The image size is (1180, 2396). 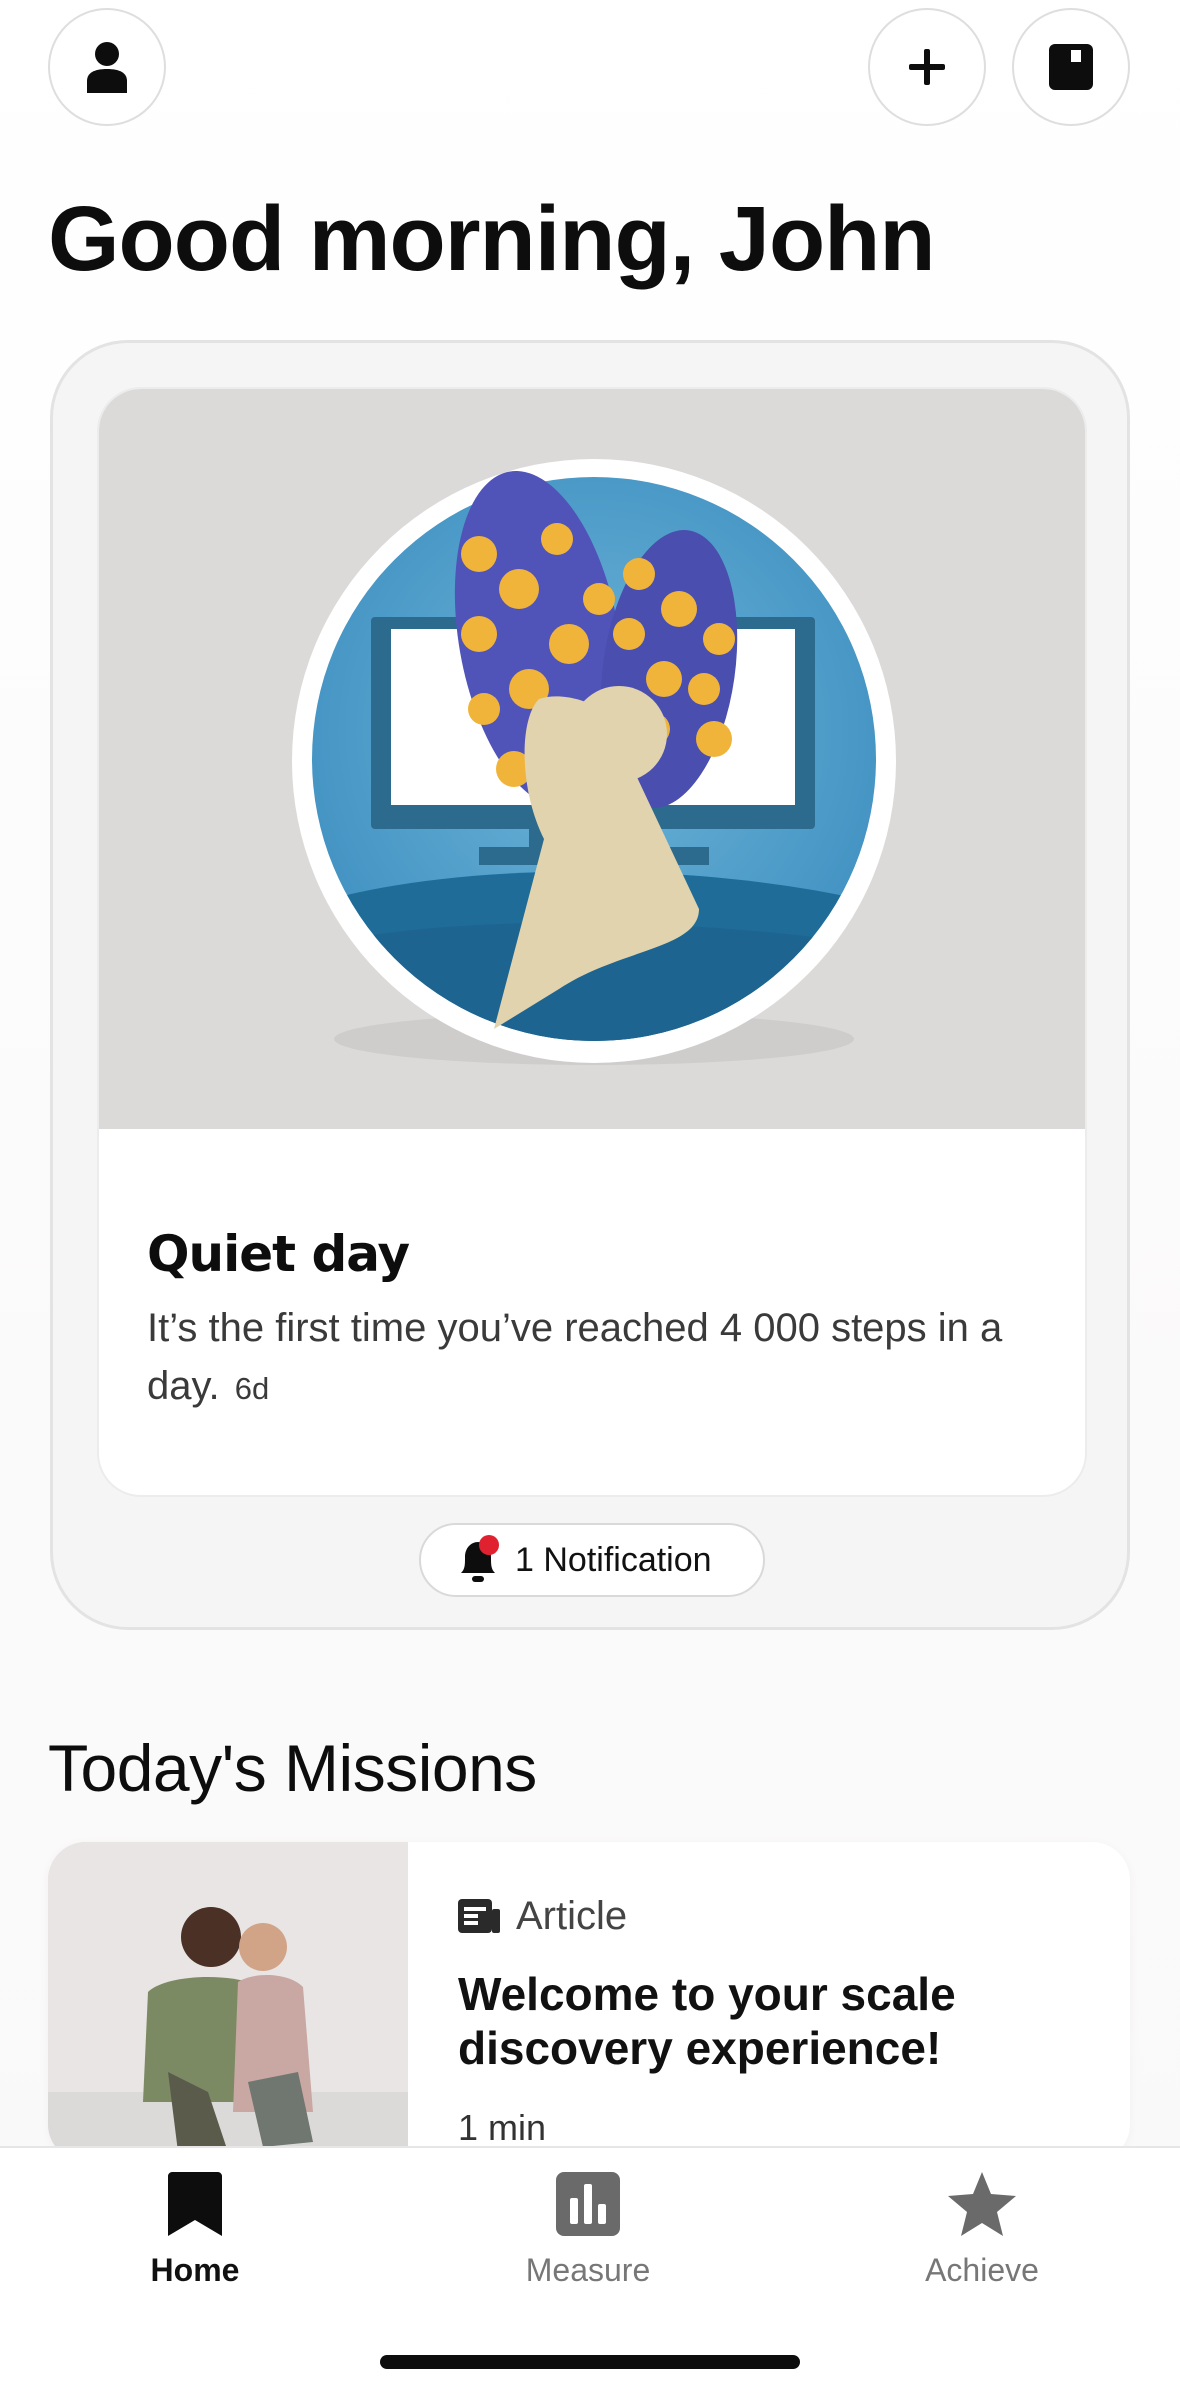 I want to click on notebook-button, so click(x=1071, y=67).